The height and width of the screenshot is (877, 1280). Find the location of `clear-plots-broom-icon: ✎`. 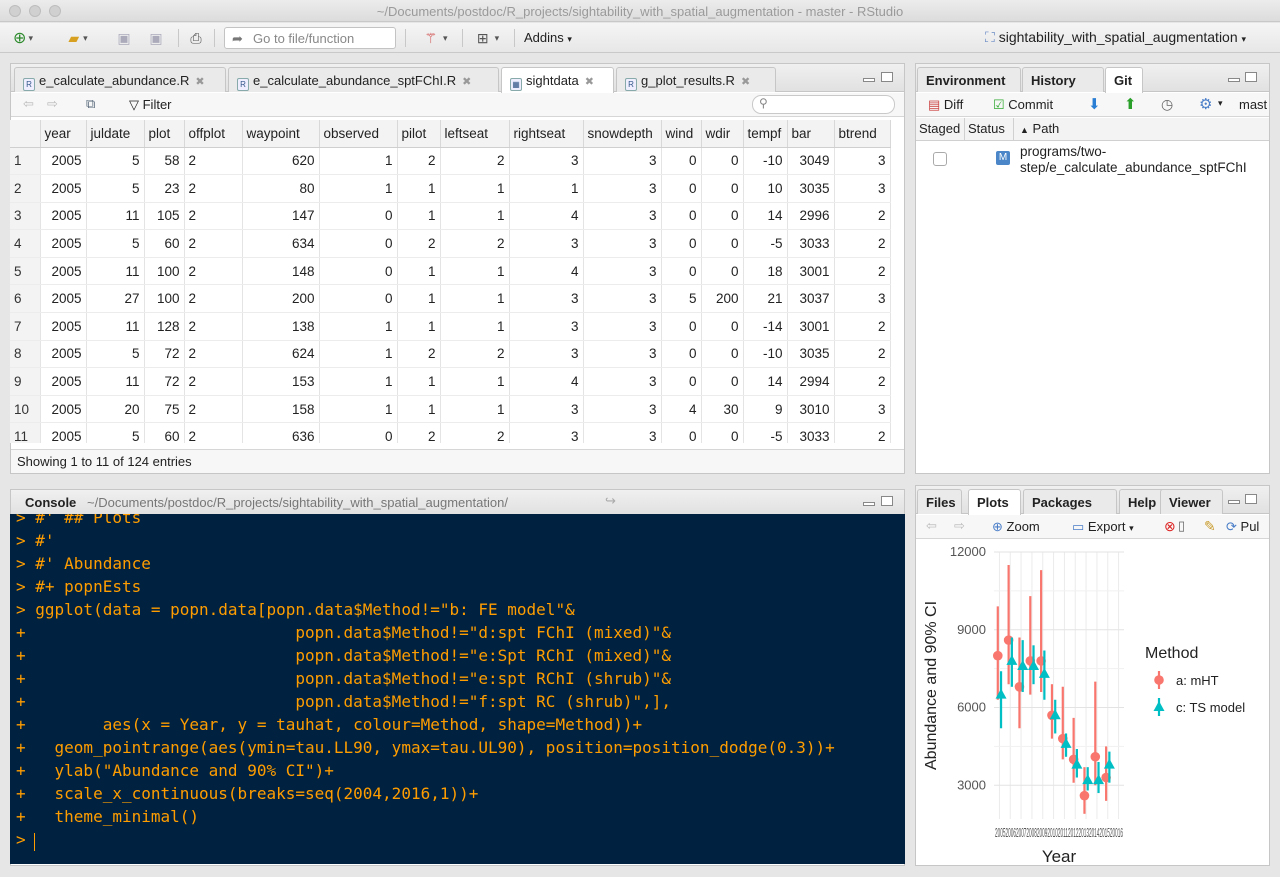

clear-plots-broom-icon: ✎ is located at coordinates (1210, 526).